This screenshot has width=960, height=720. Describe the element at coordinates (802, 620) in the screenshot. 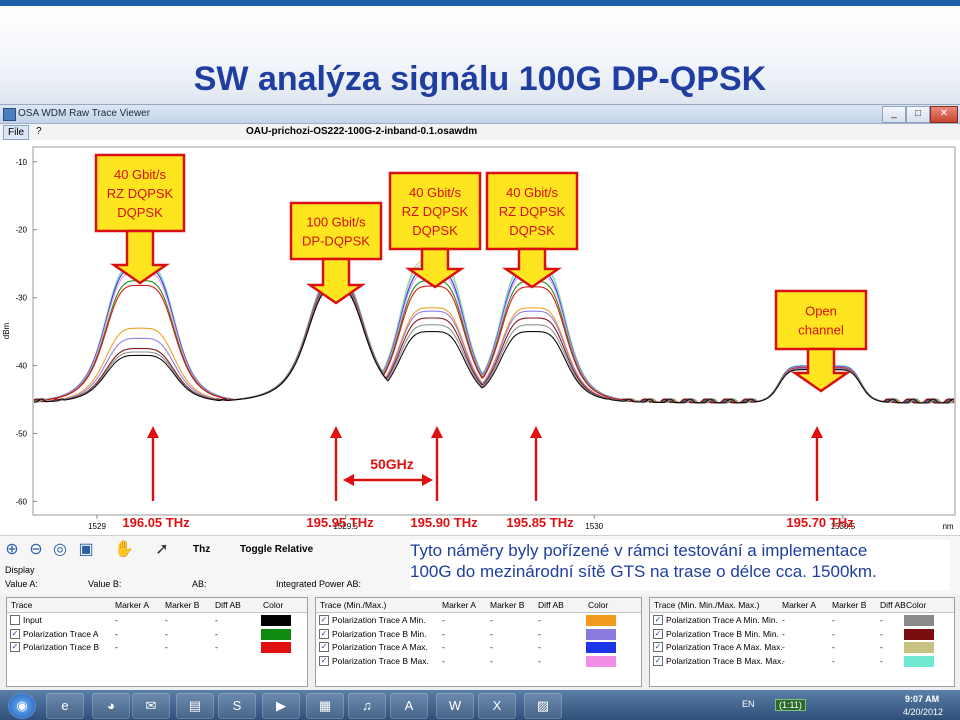

I see `table-row: ✓ Polarization Trace A Min. Min. - - -` at that location.